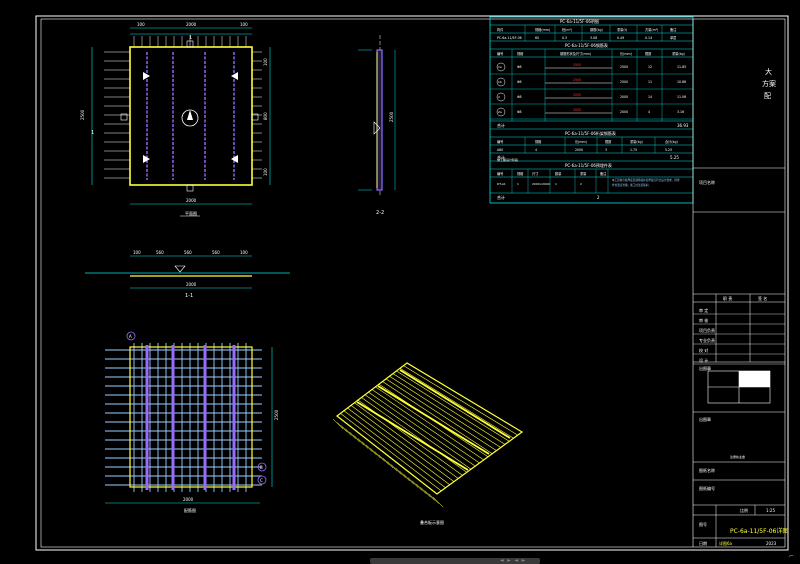  I want to click on schedule-2-header-2: 钢筋形状及尺寸(mm), so click(575, 53).